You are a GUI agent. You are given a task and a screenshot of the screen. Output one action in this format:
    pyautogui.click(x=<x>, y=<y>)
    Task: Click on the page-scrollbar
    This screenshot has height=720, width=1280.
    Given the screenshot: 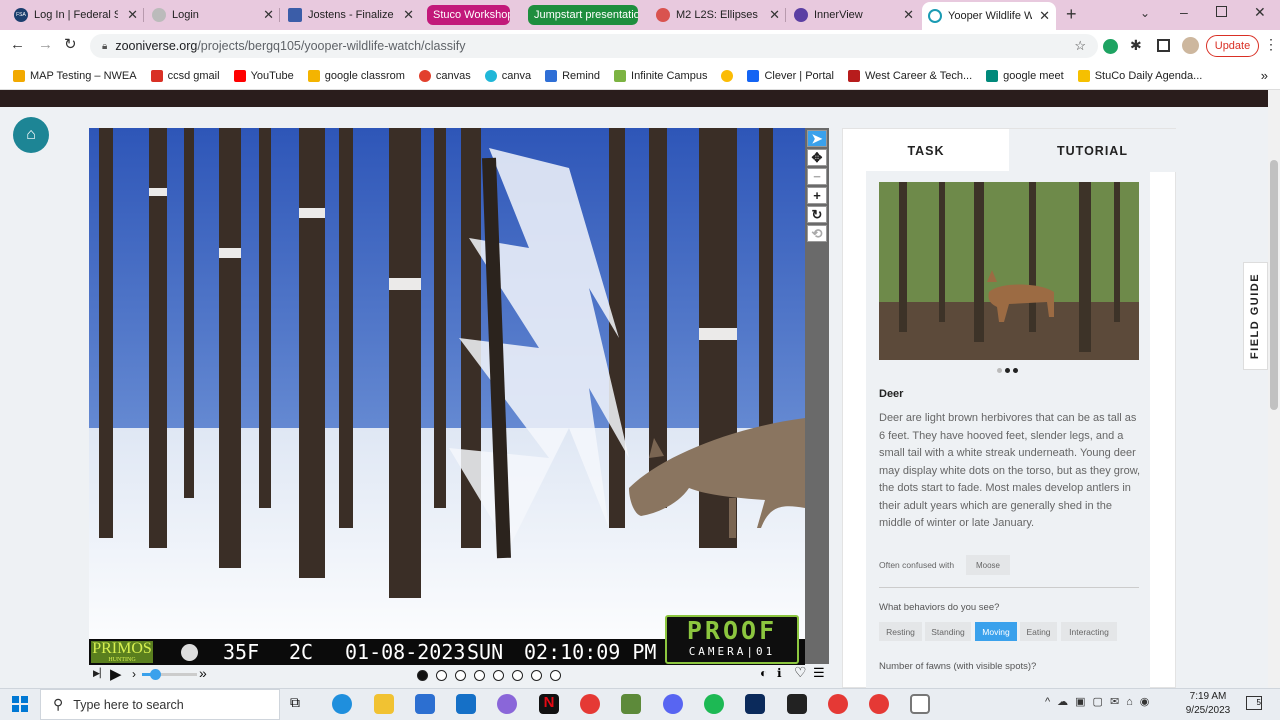 What is the action you would take?
    pyautogui.click(x=1274, y=389)
    